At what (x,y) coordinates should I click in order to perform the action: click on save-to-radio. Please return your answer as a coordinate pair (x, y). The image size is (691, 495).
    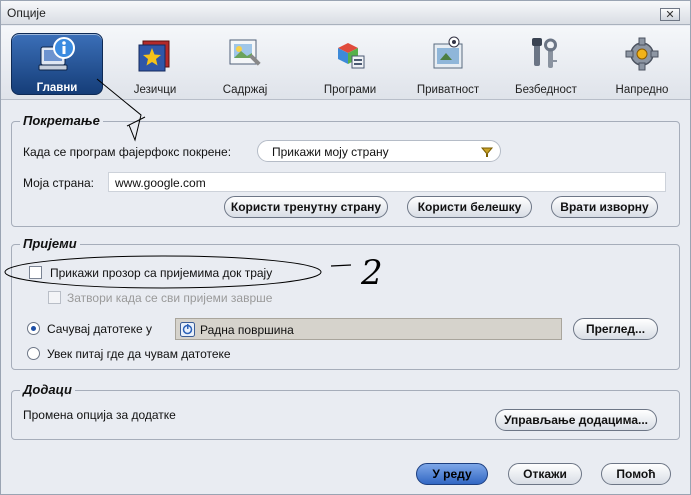
    Looking at the image, I should click on (33, 328).